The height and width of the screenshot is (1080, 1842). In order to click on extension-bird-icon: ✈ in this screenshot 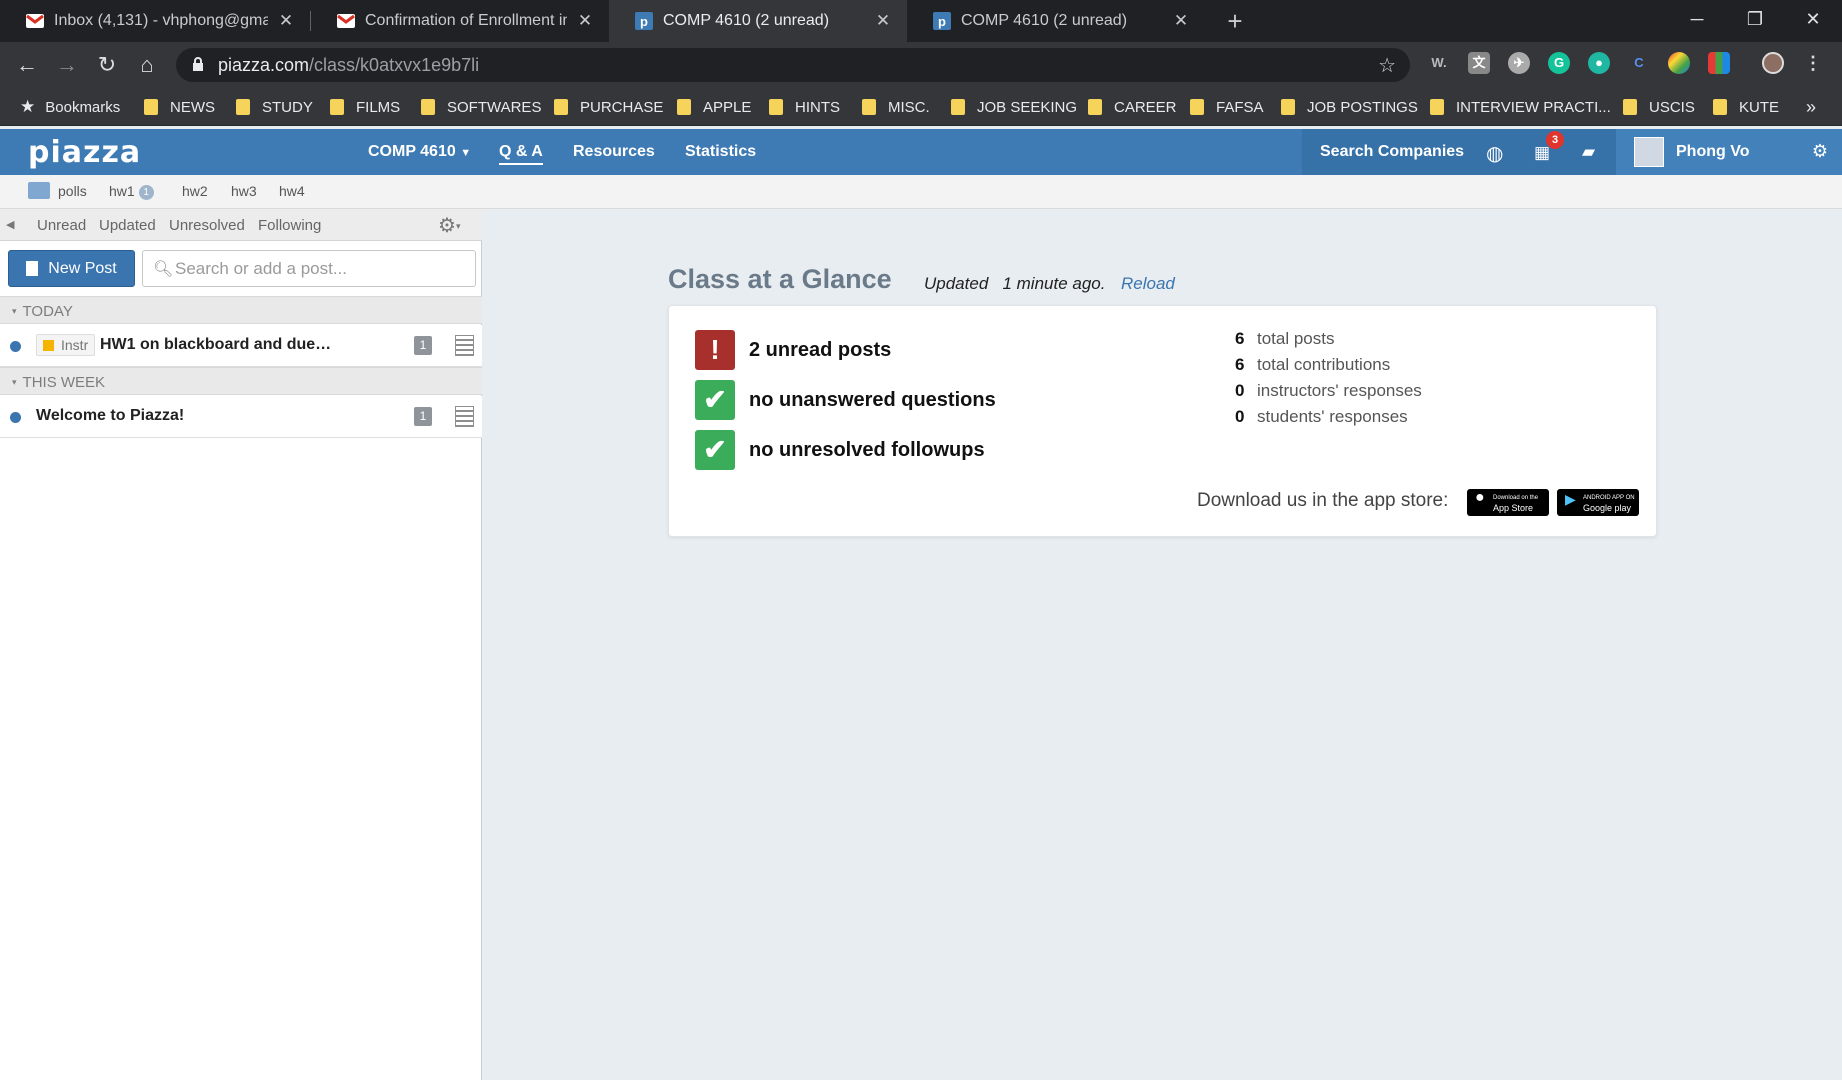, I will do `click(1519, 63)`.